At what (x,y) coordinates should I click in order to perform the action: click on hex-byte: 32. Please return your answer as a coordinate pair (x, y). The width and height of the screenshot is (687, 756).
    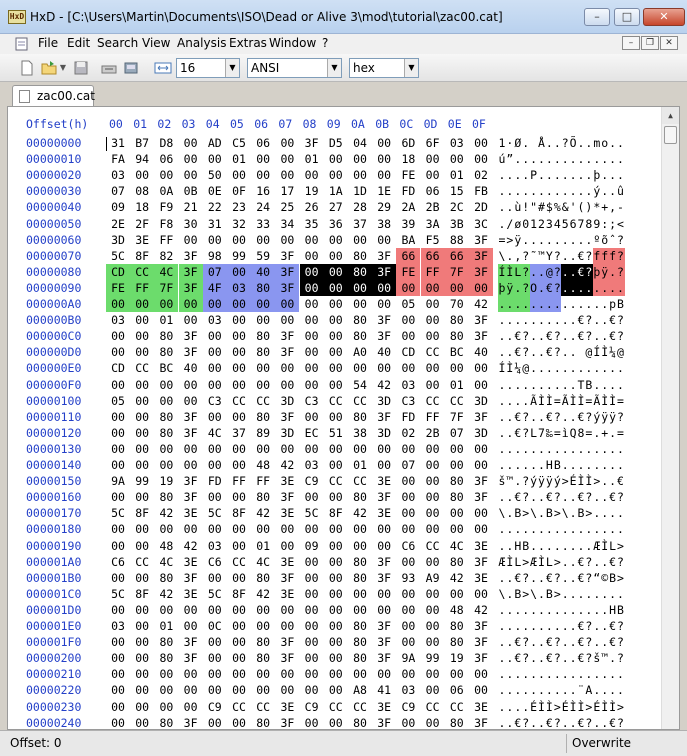
    Looking at the image, I should click on (239, 224).